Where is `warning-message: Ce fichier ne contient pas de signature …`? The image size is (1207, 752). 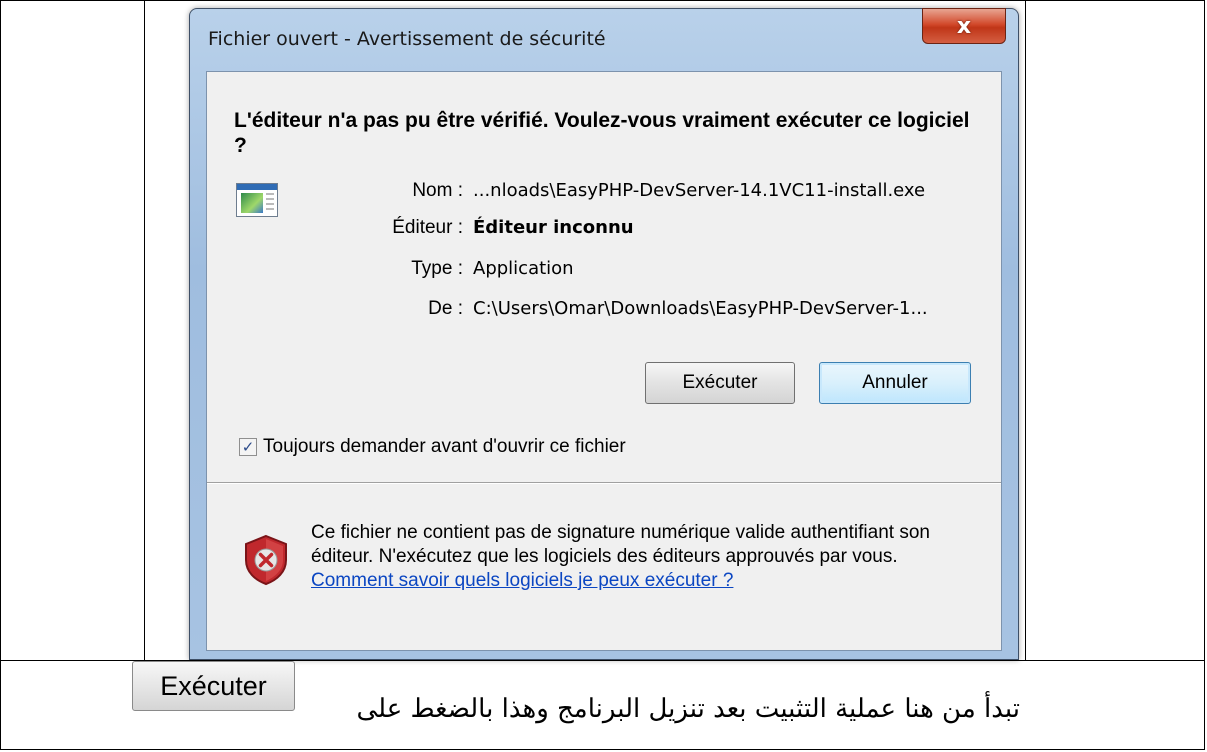 warning-message: Ce fichier ne contient pas de signature … is located at coordinates (641, 557).